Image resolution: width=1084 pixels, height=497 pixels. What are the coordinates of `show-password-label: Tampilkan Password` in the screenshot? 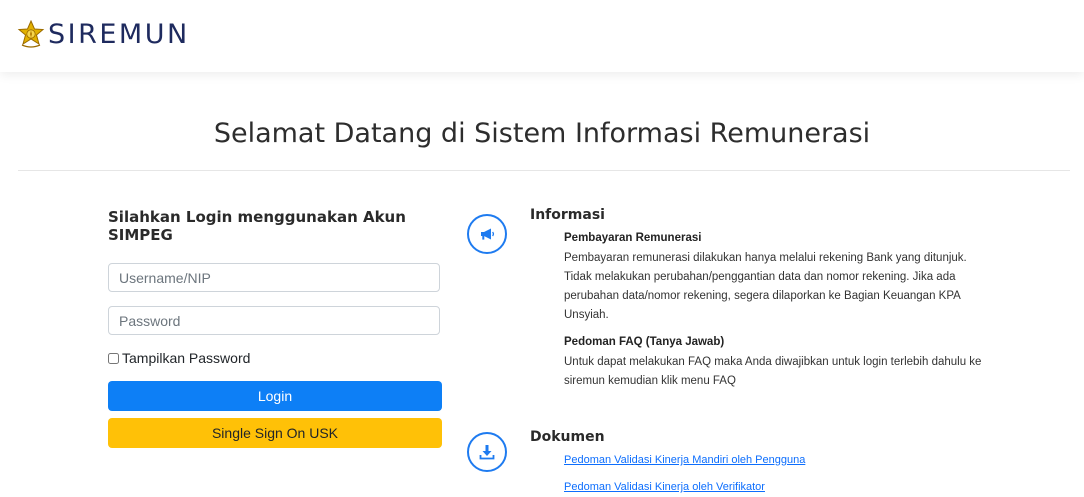 It's located at (186, 358).